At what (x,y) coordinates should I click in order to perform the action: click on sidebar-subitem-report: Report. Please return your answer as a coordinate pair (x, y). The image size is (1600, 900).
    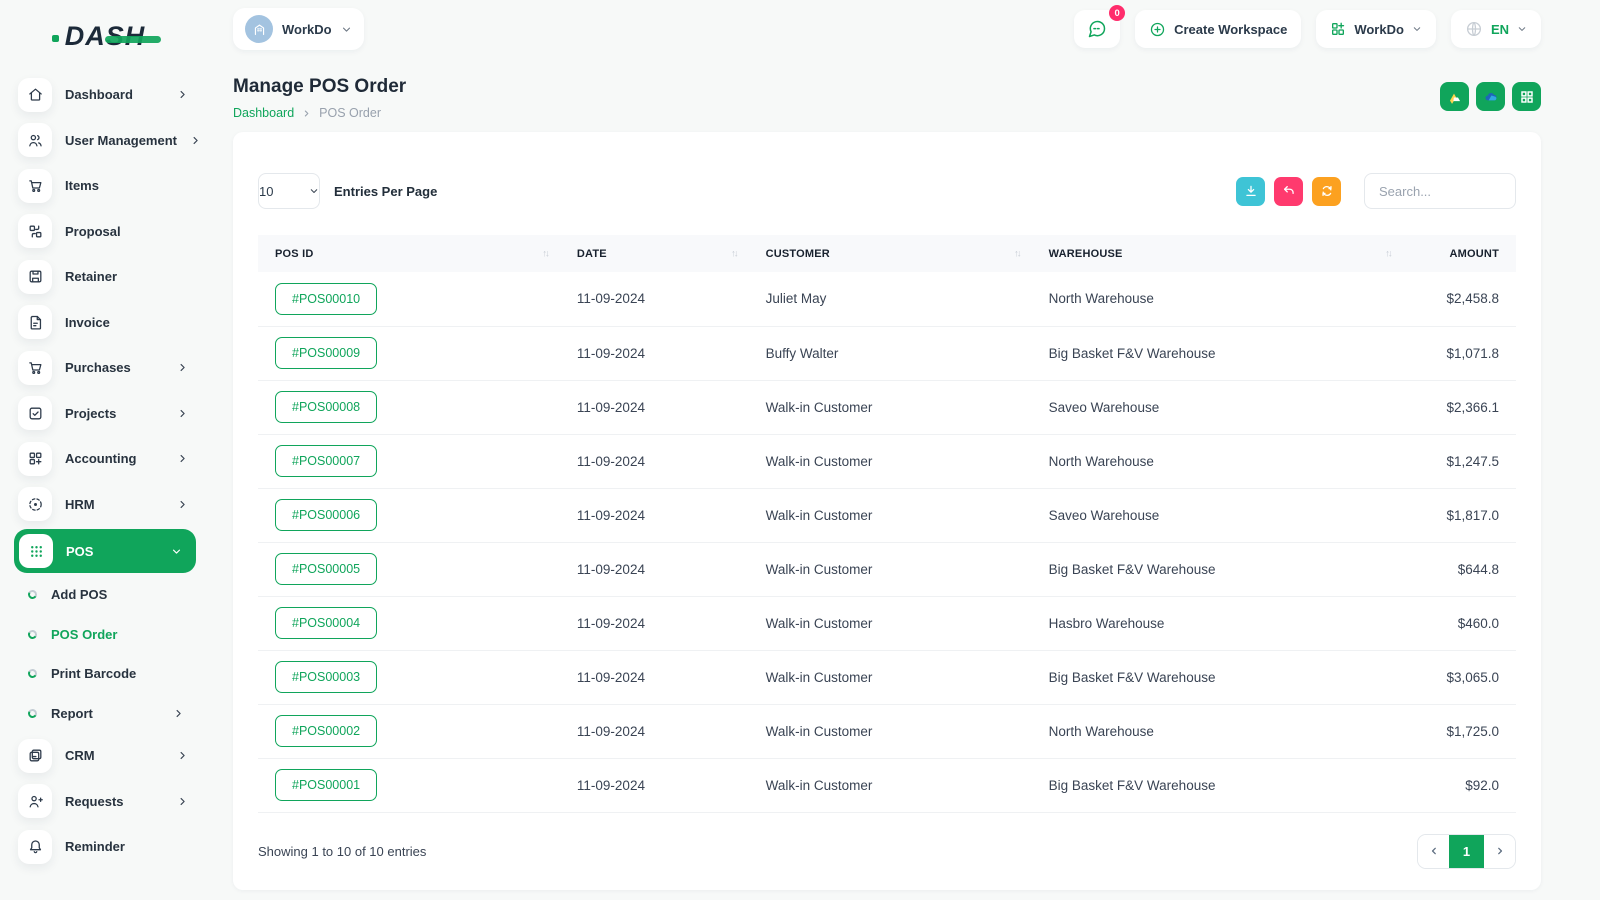
    Looking at the image, I should click on (105, 714).